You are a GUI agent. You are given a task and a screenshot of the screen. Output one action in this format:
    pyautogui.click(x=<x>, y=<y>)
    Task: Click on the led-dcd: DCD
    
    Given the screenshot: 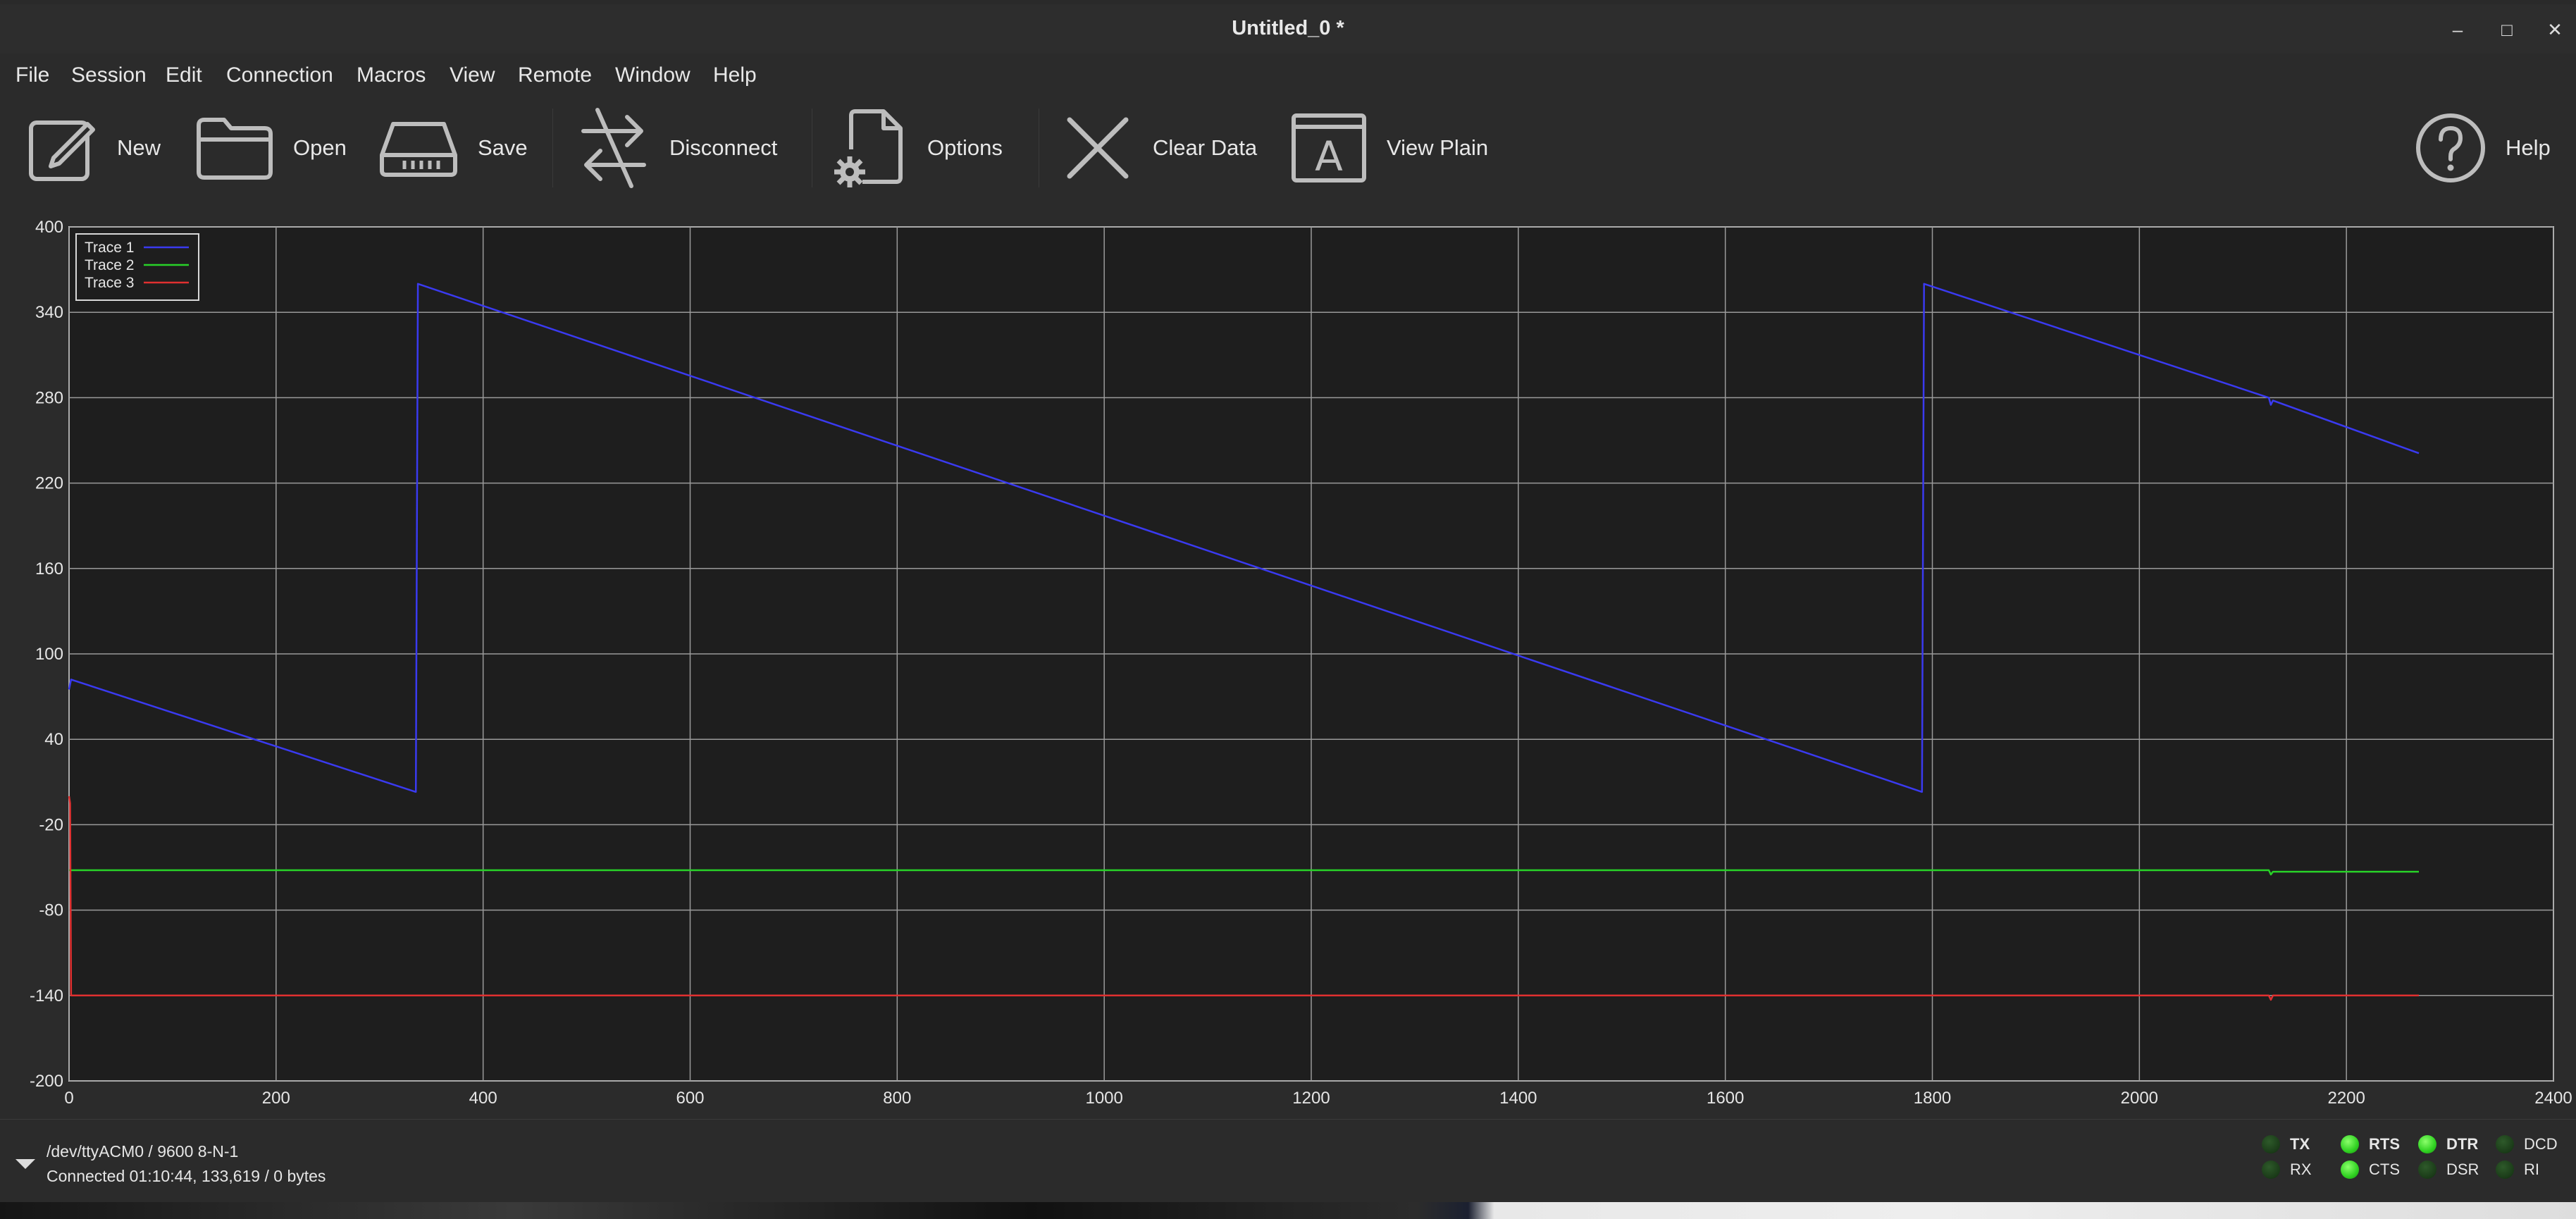 What is the action you would take?
    pyautogui.click(x=2527, y=1144)
    